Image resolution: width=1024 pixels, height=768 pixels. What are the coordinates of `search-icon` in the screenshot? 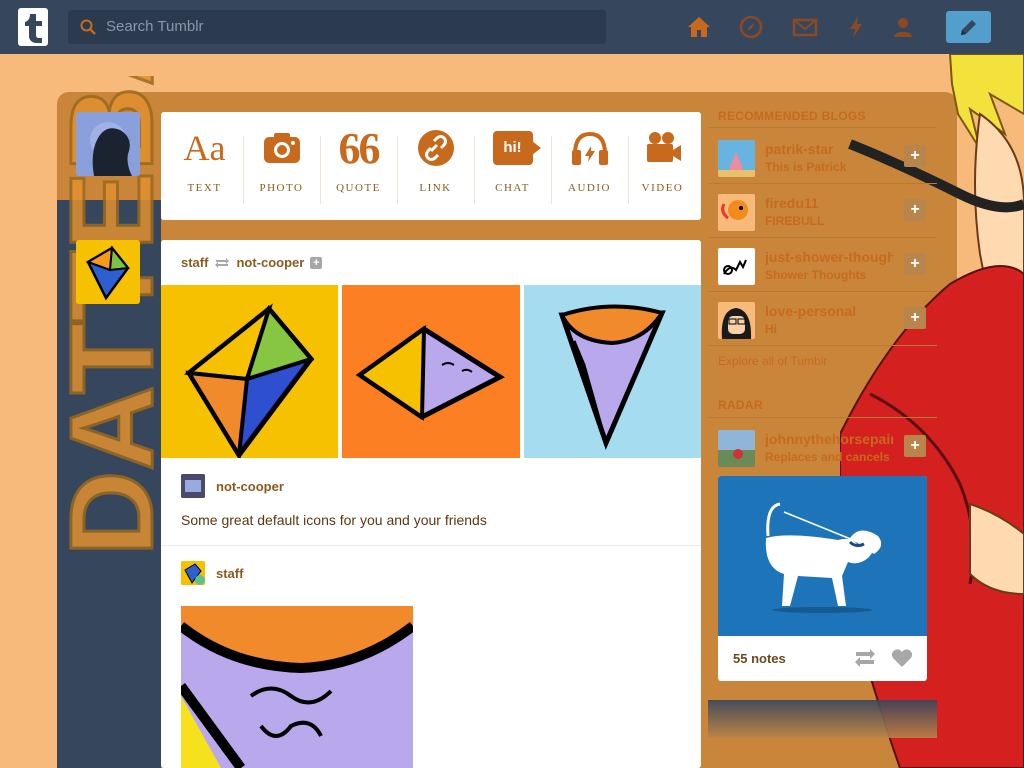 It's located at (88, 27).